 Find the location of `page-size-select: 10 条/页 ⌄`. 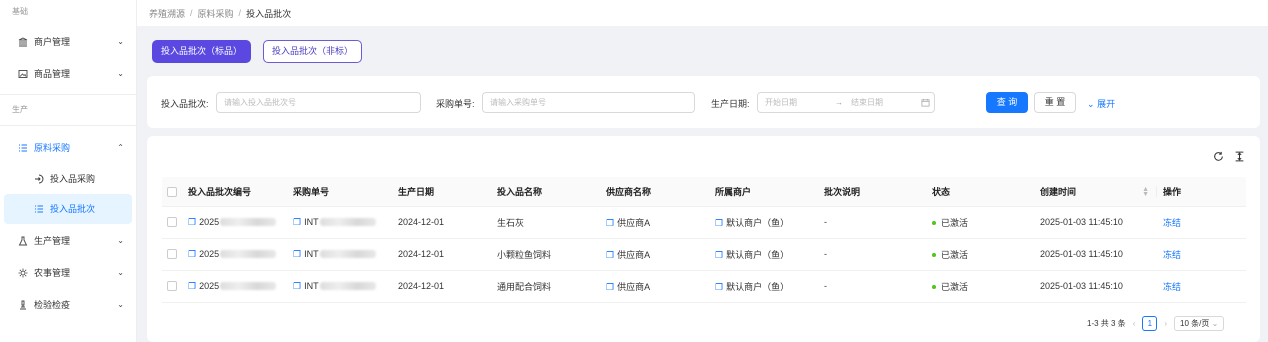

page-size-select: 10 条/页 ⌄ is located at coordinates (1199, 323).